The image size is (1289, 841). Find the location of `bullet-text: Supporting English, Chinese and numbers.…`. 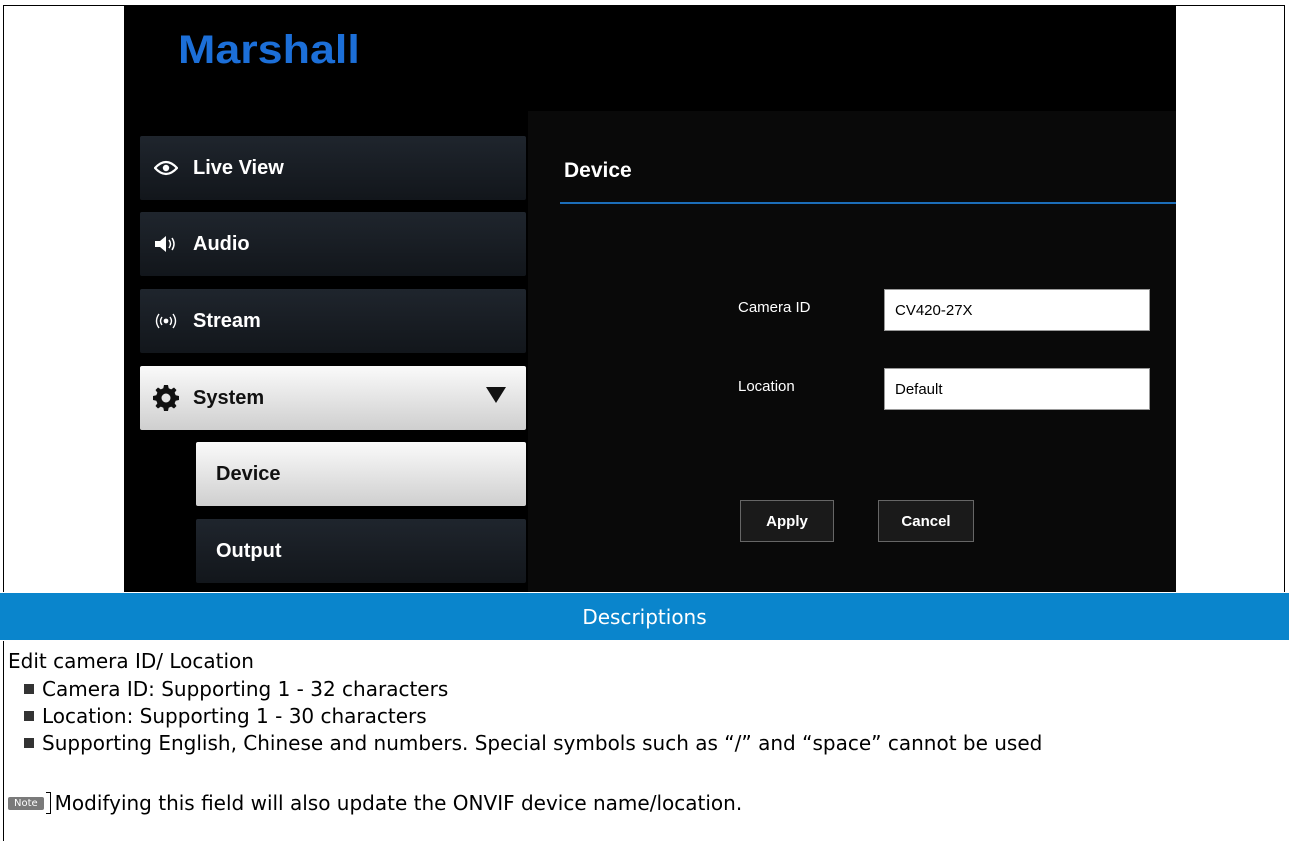

bullet-text: Supporting English, Chinese and numbers.… is located at coordinates (542, 743).